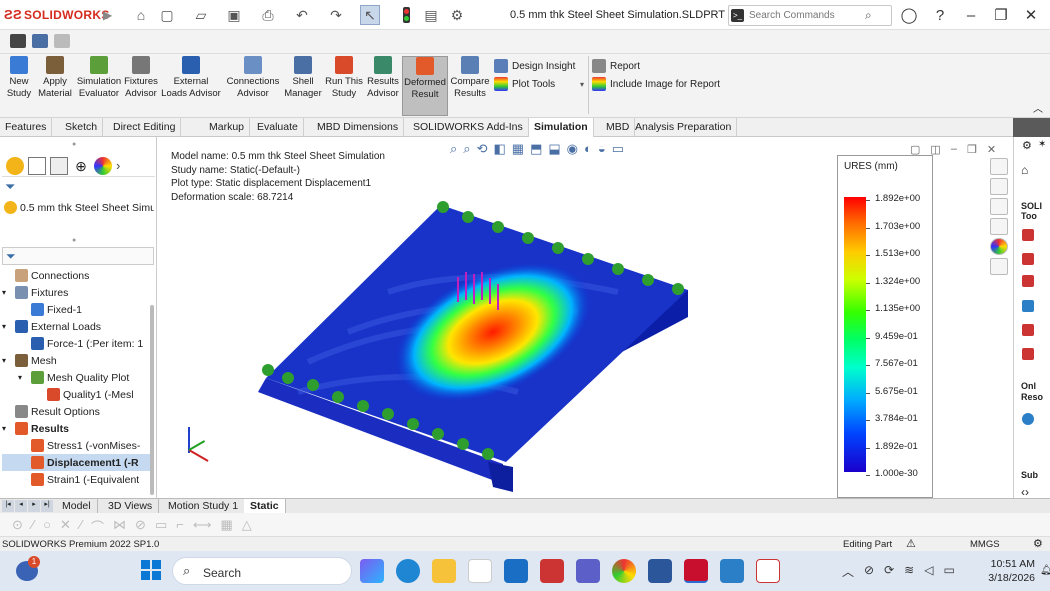 The width and height of the screenshot is (1050, 591). I want to click on run-this-study-button: Run This Study, so click(344, 86).